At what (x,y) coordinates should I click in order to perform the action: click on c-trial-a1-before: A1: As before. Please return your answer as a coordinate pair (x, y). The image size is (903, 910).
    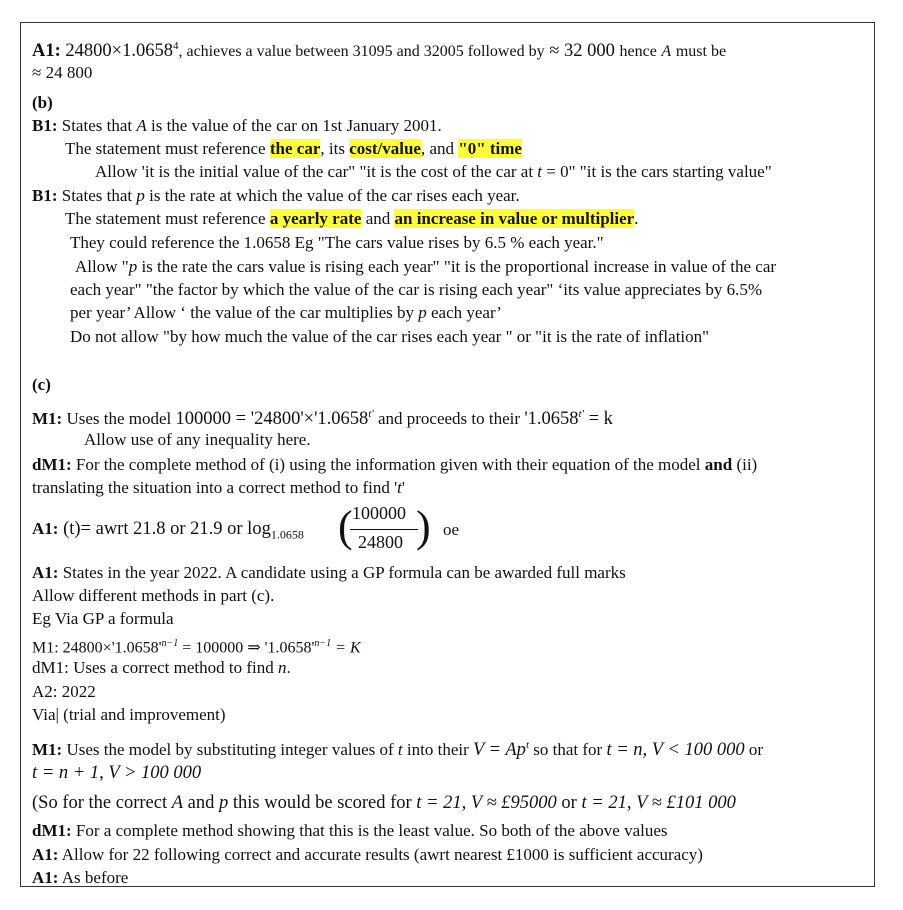
    Looking at the image, I should click on (80, 877).